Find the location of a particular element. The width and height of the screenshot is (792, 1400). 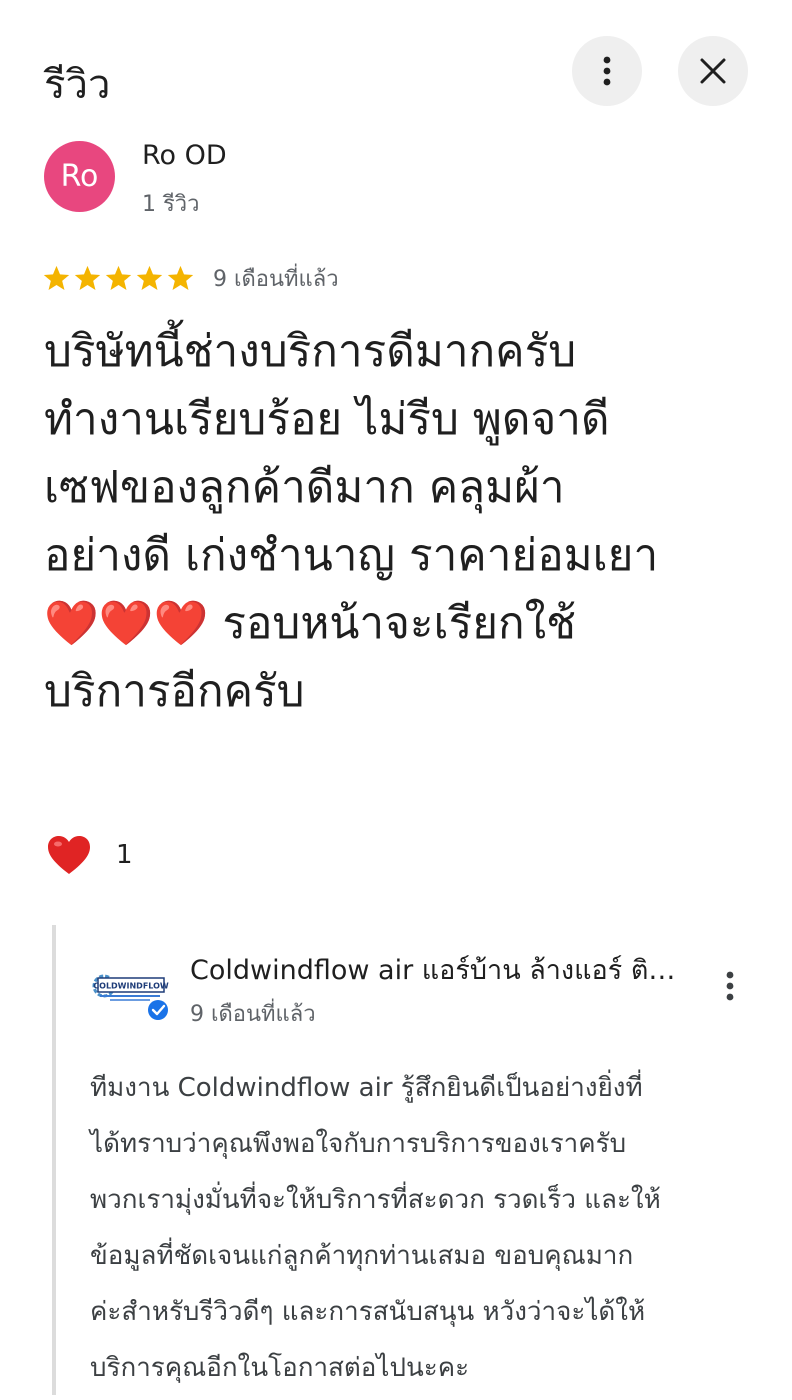

owner-logo: COLDWINDFLOW is located at coordinates (130, 994).